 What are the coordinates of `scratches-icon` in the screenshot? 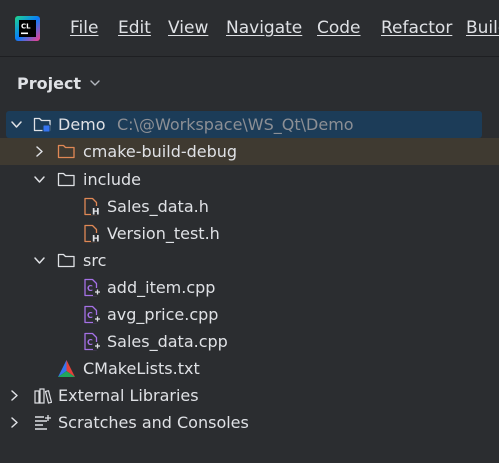 It's located at (43, 422).